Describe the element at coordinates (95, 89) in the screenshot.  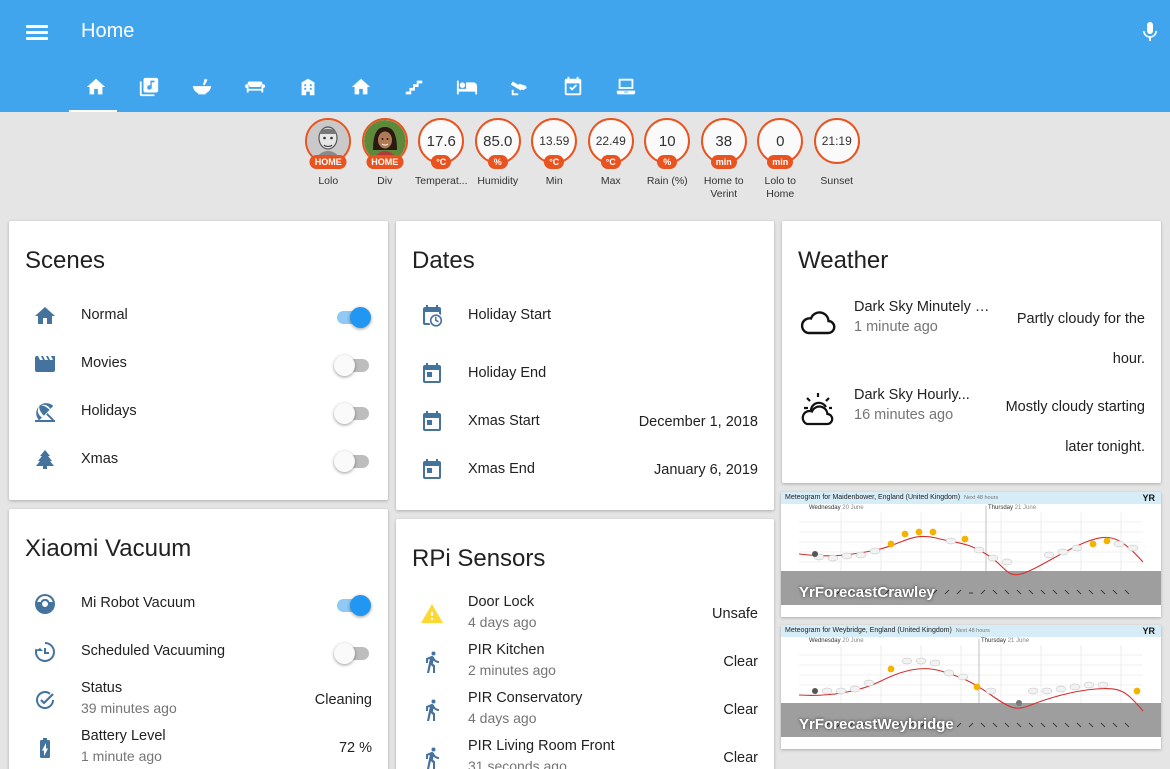
I see `tab-home` at that location.